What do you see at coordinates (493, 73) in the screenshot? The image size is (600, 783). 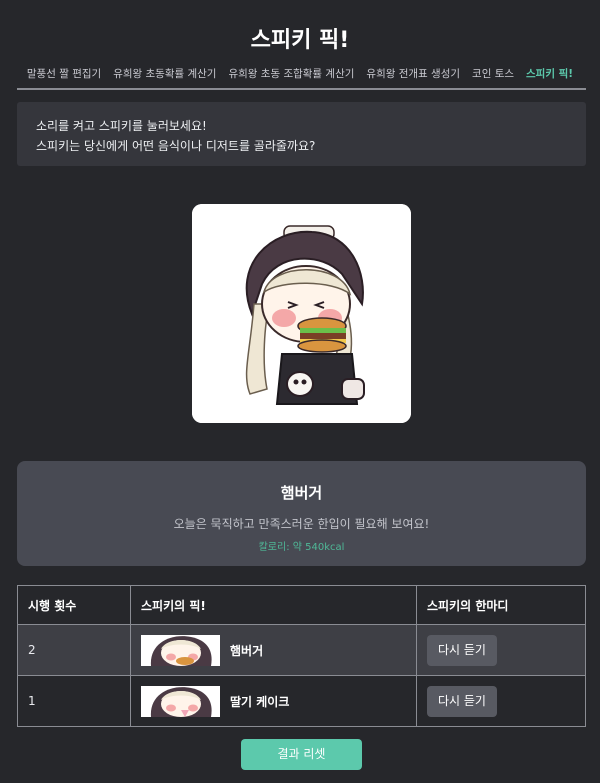 I see `nav-item-coin-toss: 코인 토스` at bounding box center [493, 73].